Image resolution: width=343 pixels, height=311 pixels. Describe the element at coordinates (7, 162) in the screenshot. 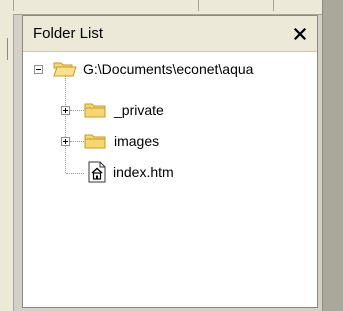

I see `left-pane-edge` at that location.